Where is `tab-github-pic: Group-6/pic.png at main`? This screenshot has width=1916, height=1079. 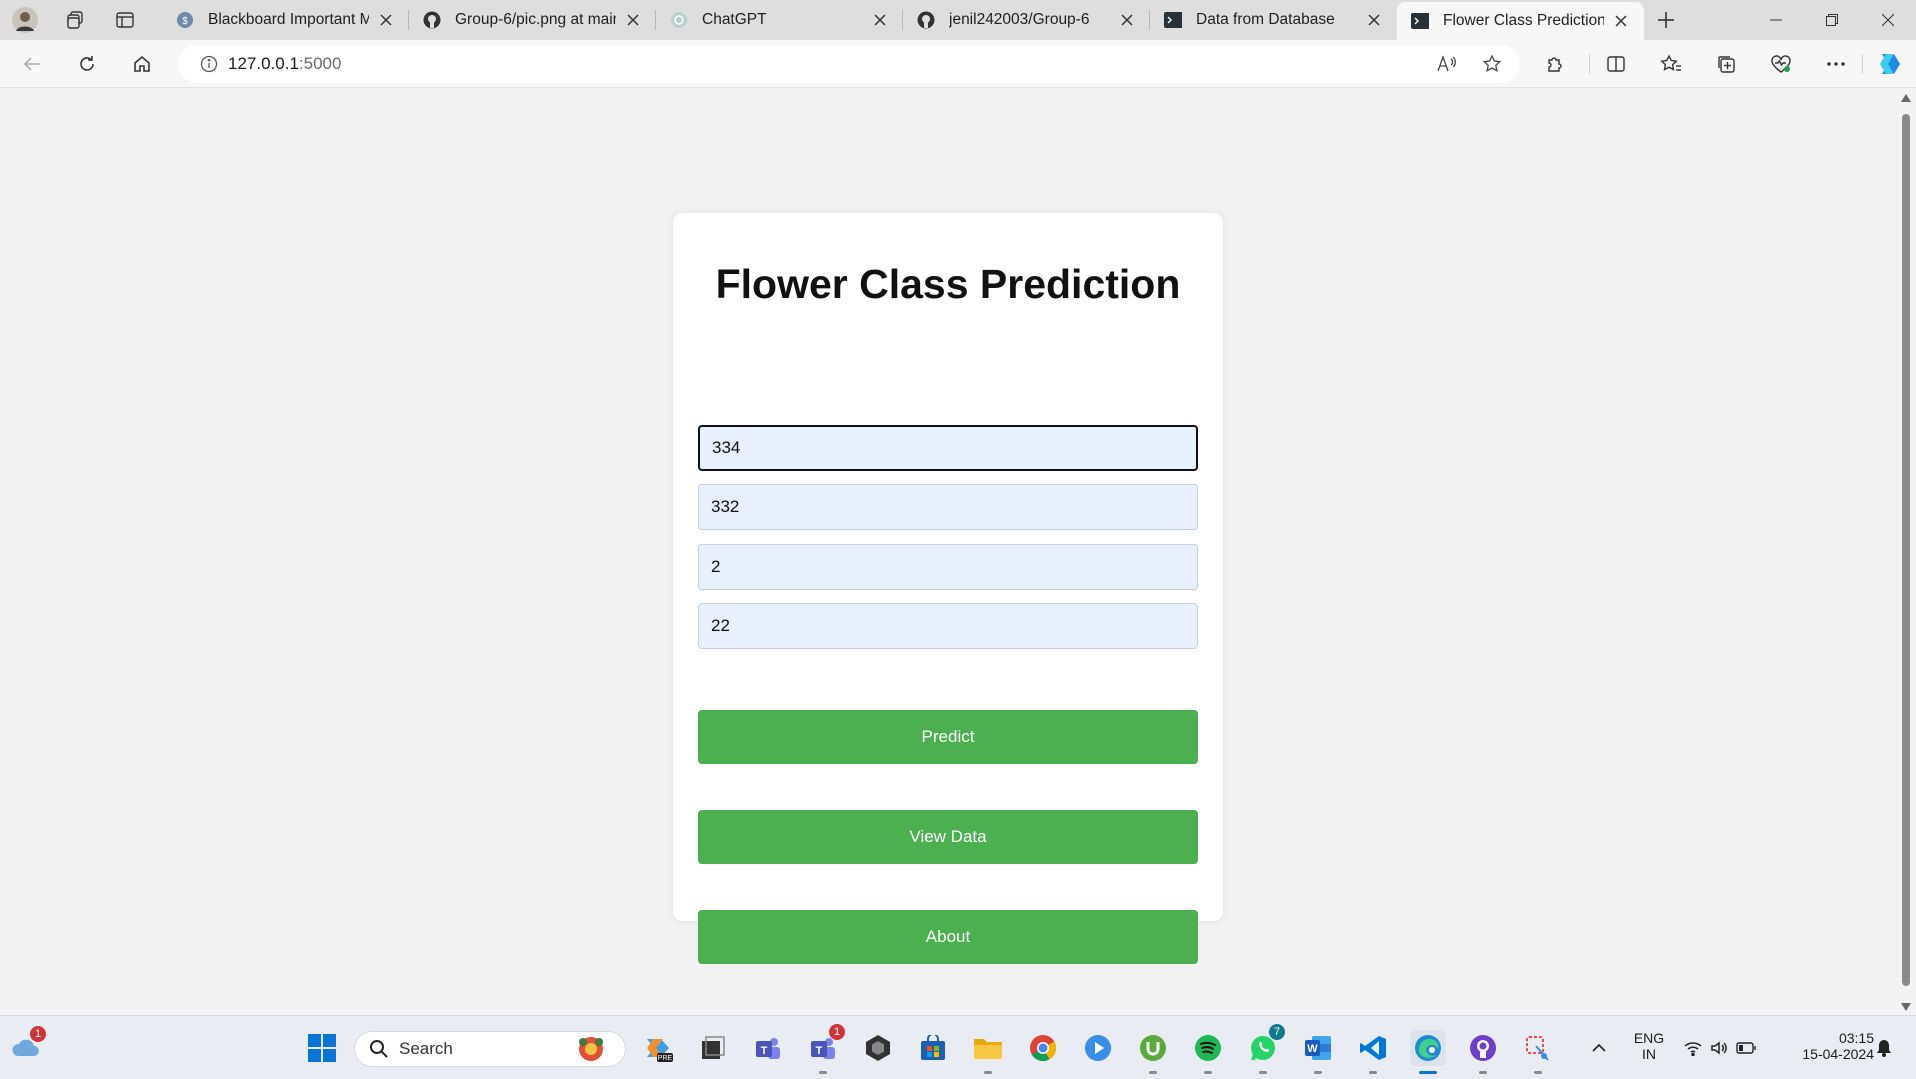 tab-github-pic: Group-6/pic.png at main is located at coordinates (532, 20).